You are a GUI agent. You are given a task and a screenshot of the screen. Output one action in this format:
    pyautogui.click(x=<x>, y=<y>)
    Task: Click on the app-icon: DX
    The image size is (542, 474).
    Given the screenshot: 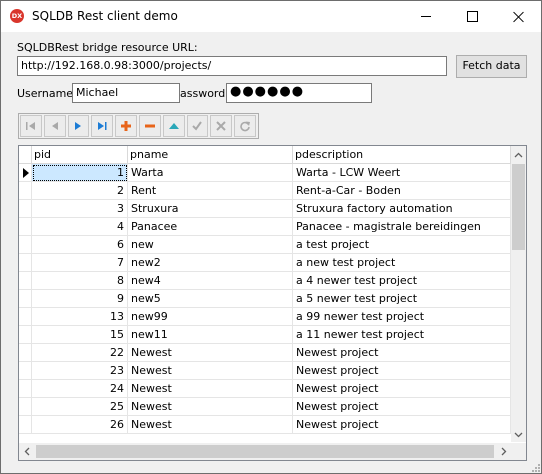 What is the action you would take?
    pyautogui.click(x=17, y=16)
    